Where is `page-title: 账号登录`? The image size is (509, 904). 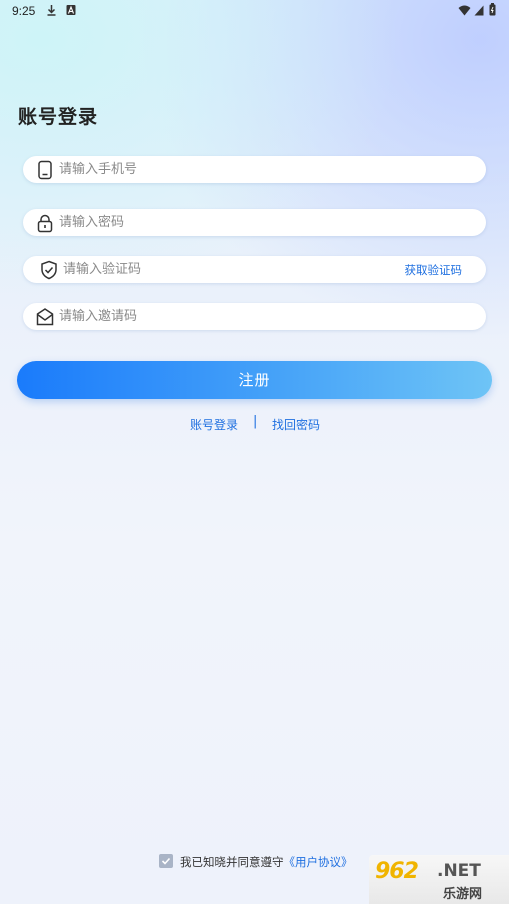
page-title: 账号登录 is located at coordinates (58, 117).